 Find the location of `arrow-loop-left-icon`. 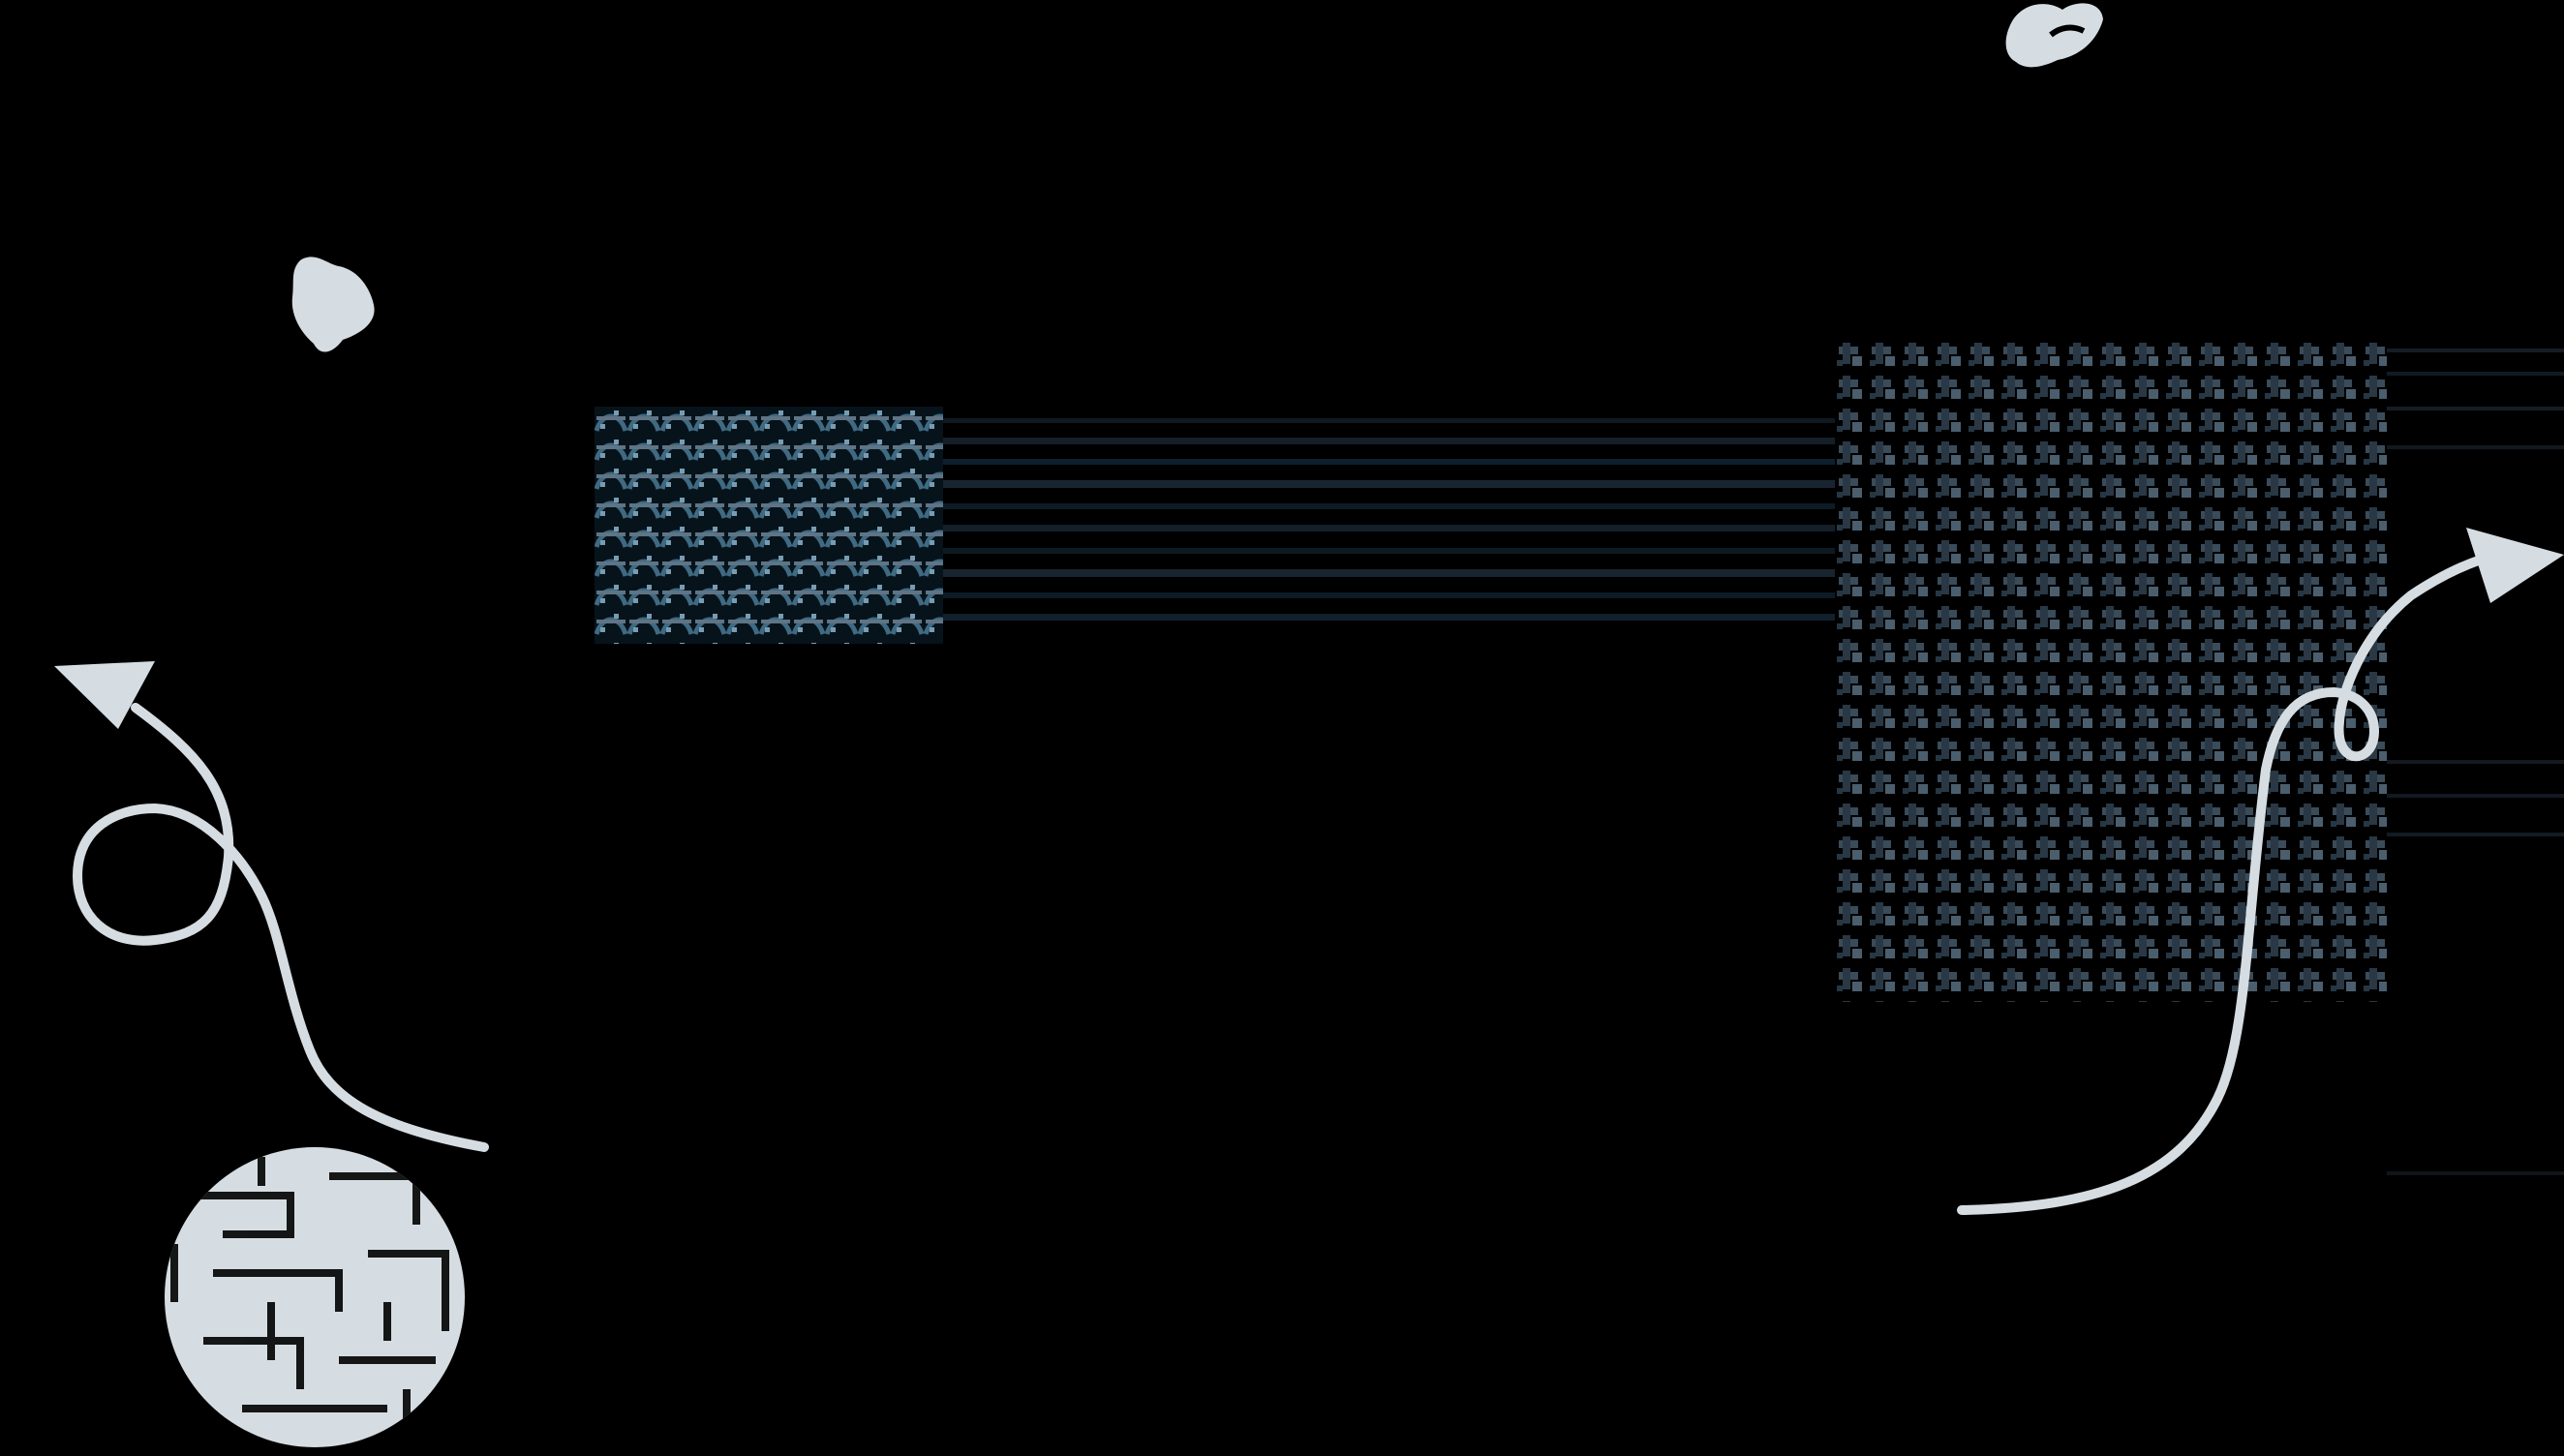

arrow-loop-left-icon is located at coordinates (271, 907).